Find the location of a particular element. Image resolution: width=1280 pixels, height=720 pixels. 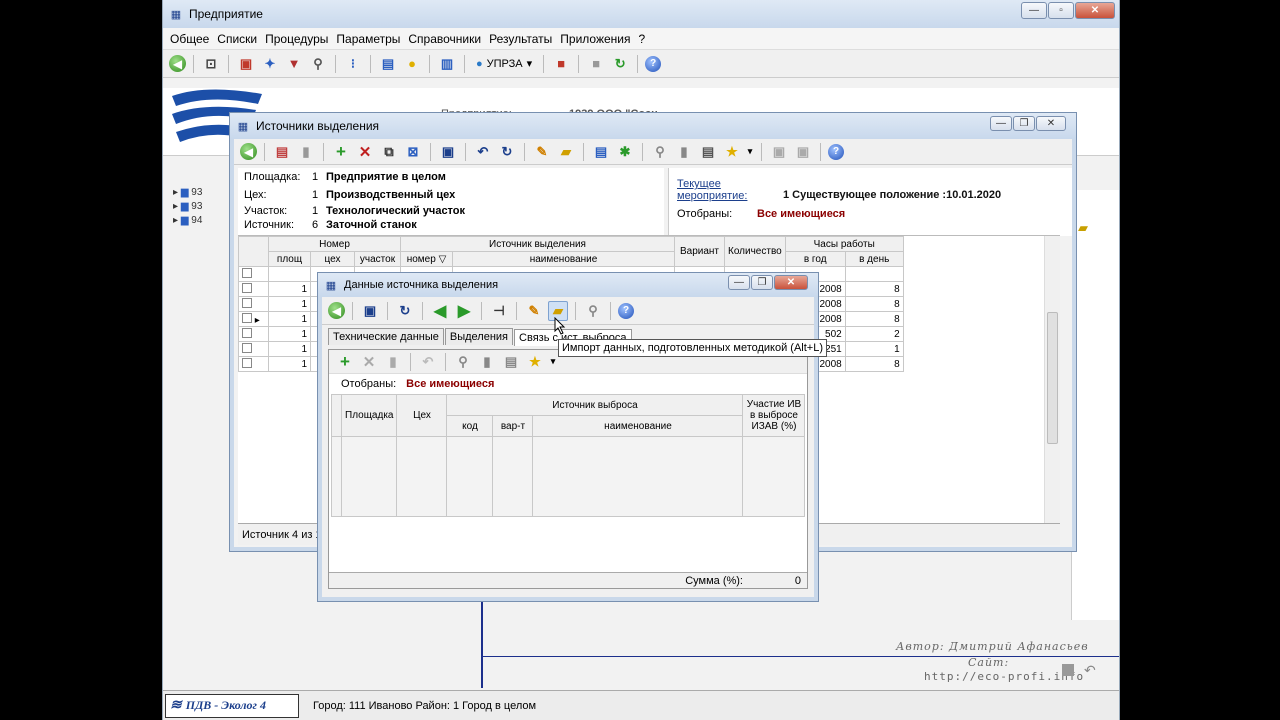

event-link: Текущее мероприятие: is located at coordinates (717, 190).